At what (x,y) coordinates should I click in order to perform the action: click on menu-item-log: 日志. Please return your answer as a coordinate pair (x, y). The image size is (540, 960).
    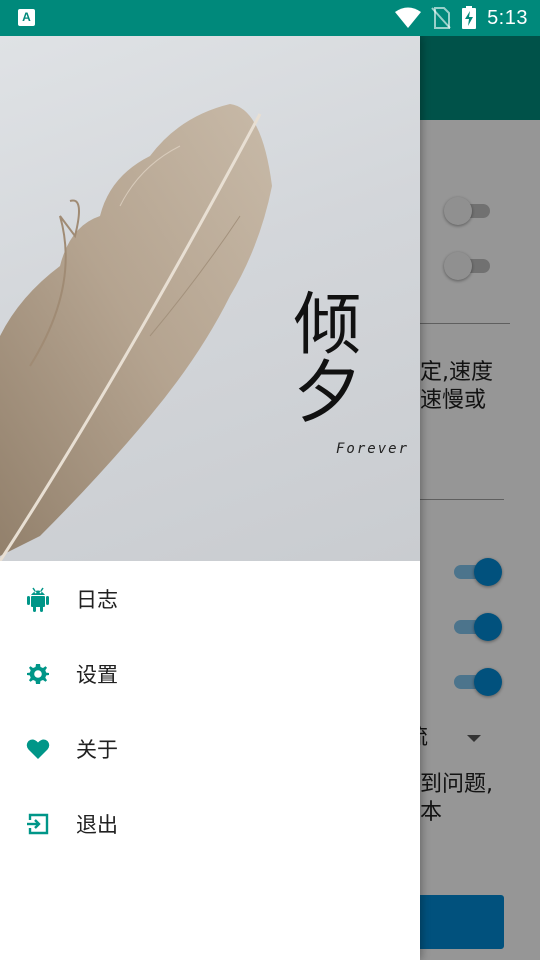
    Looking at the image, I should click on (210, 598).